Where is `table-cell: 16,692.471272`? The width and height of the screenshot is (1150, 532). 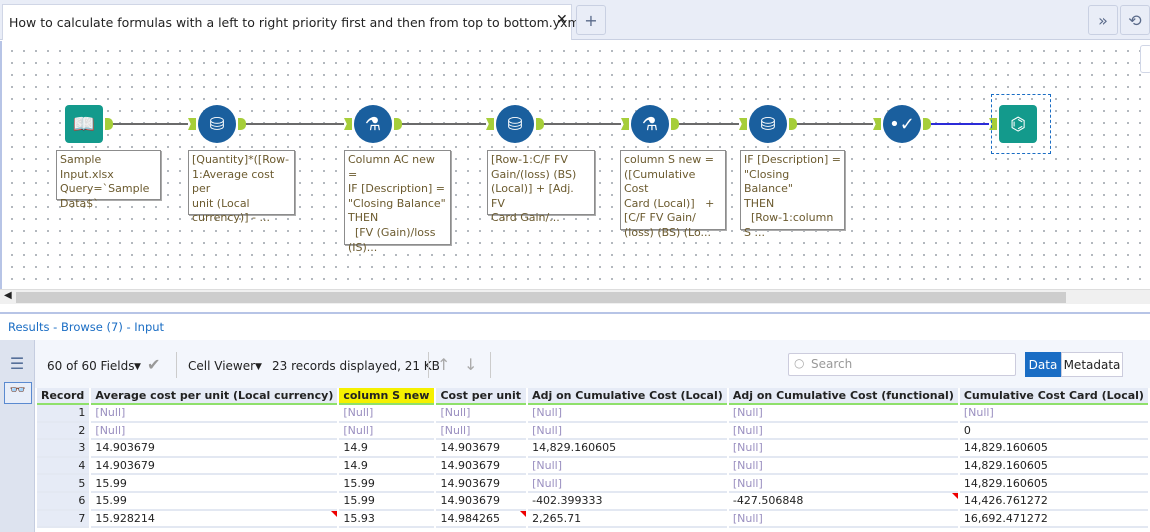
table-cell: 16,692.471272 is located at coordinates (1053, 519).